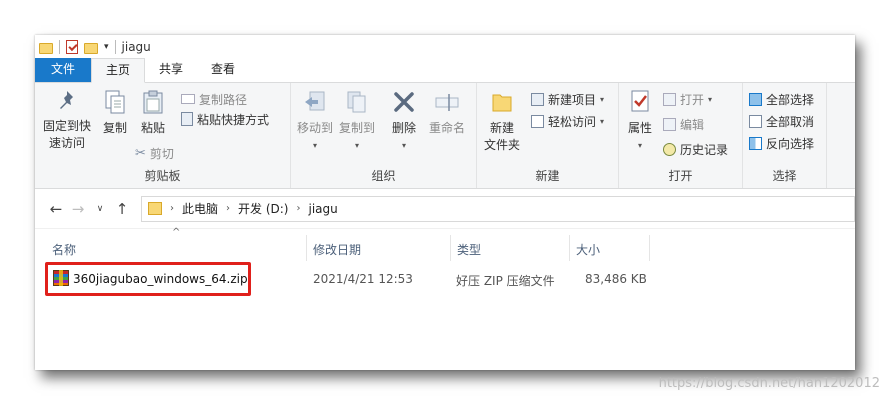 The height and width of the screenshot is (405, 890). What do you see at coordinates (114, 128) in the screenshot?
I see `copy-label: 复制` at bounding box center [114, 128].